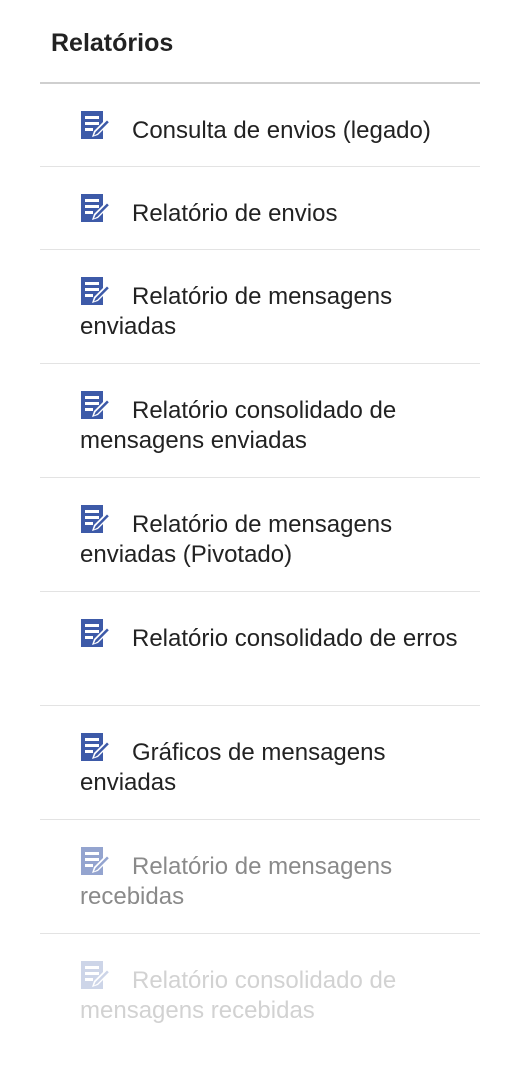 The width and height of the screenshot is (520, 1074). What do you see at coordinates (233, 767) in the screenshot?
I see `menu-item-label: Gráficos de mensagens enviadas` at bounding box center [233, 767].